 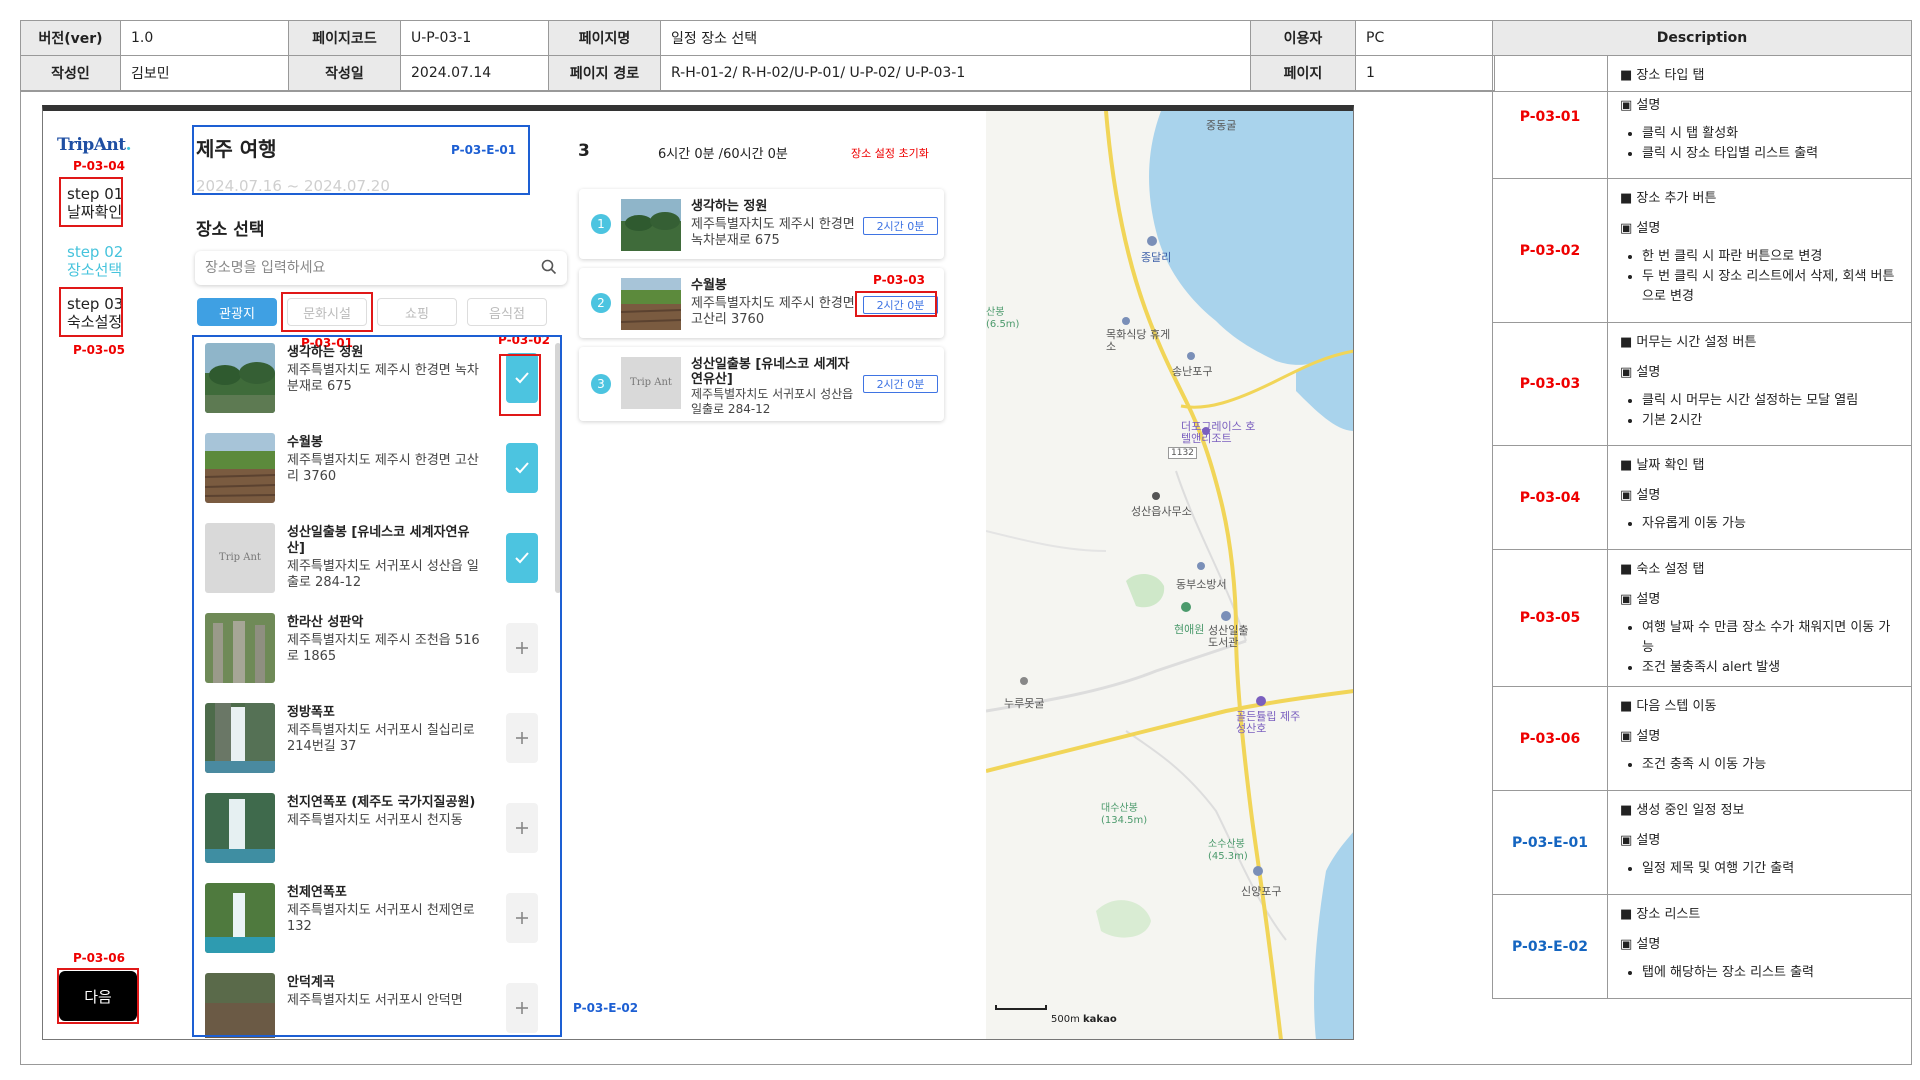 I want to click on card-place-name: 성산일출봉 [유네스코 세계자연유산], so click(x=770, y=372).